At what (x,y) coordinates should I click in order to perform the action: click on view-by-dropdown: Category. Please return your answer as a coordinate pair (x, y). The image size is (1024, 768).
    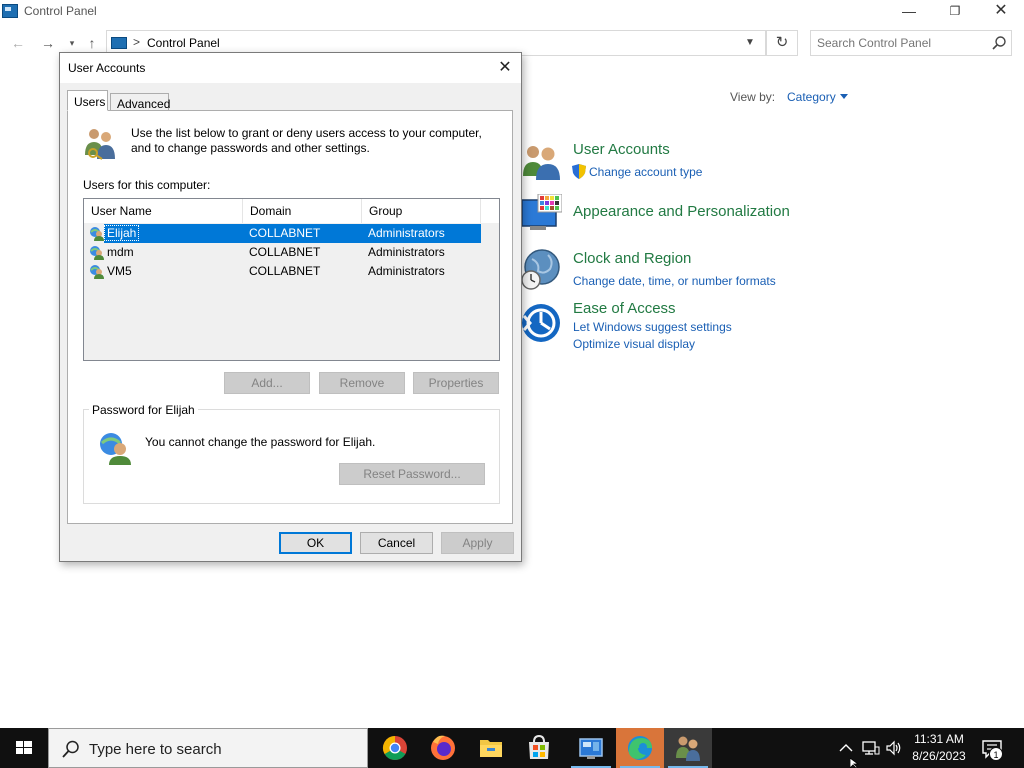
    Looking at the image, I should click on (811, 97).